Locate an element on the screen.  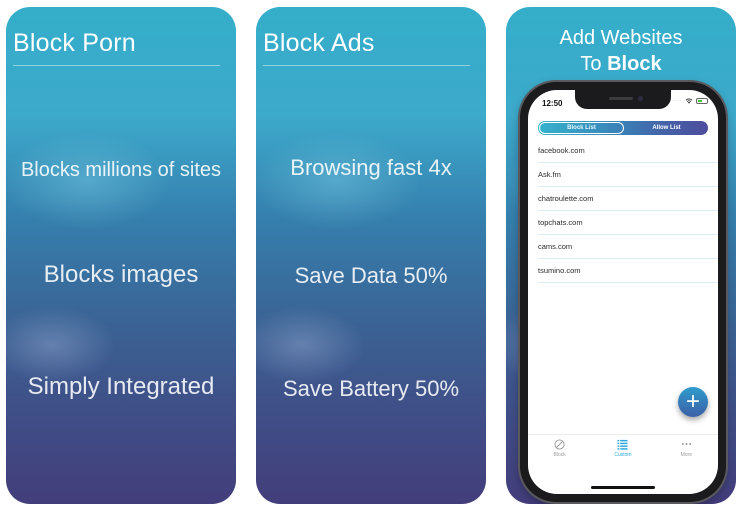
tab-more: More is located at coordinates (686, 449).